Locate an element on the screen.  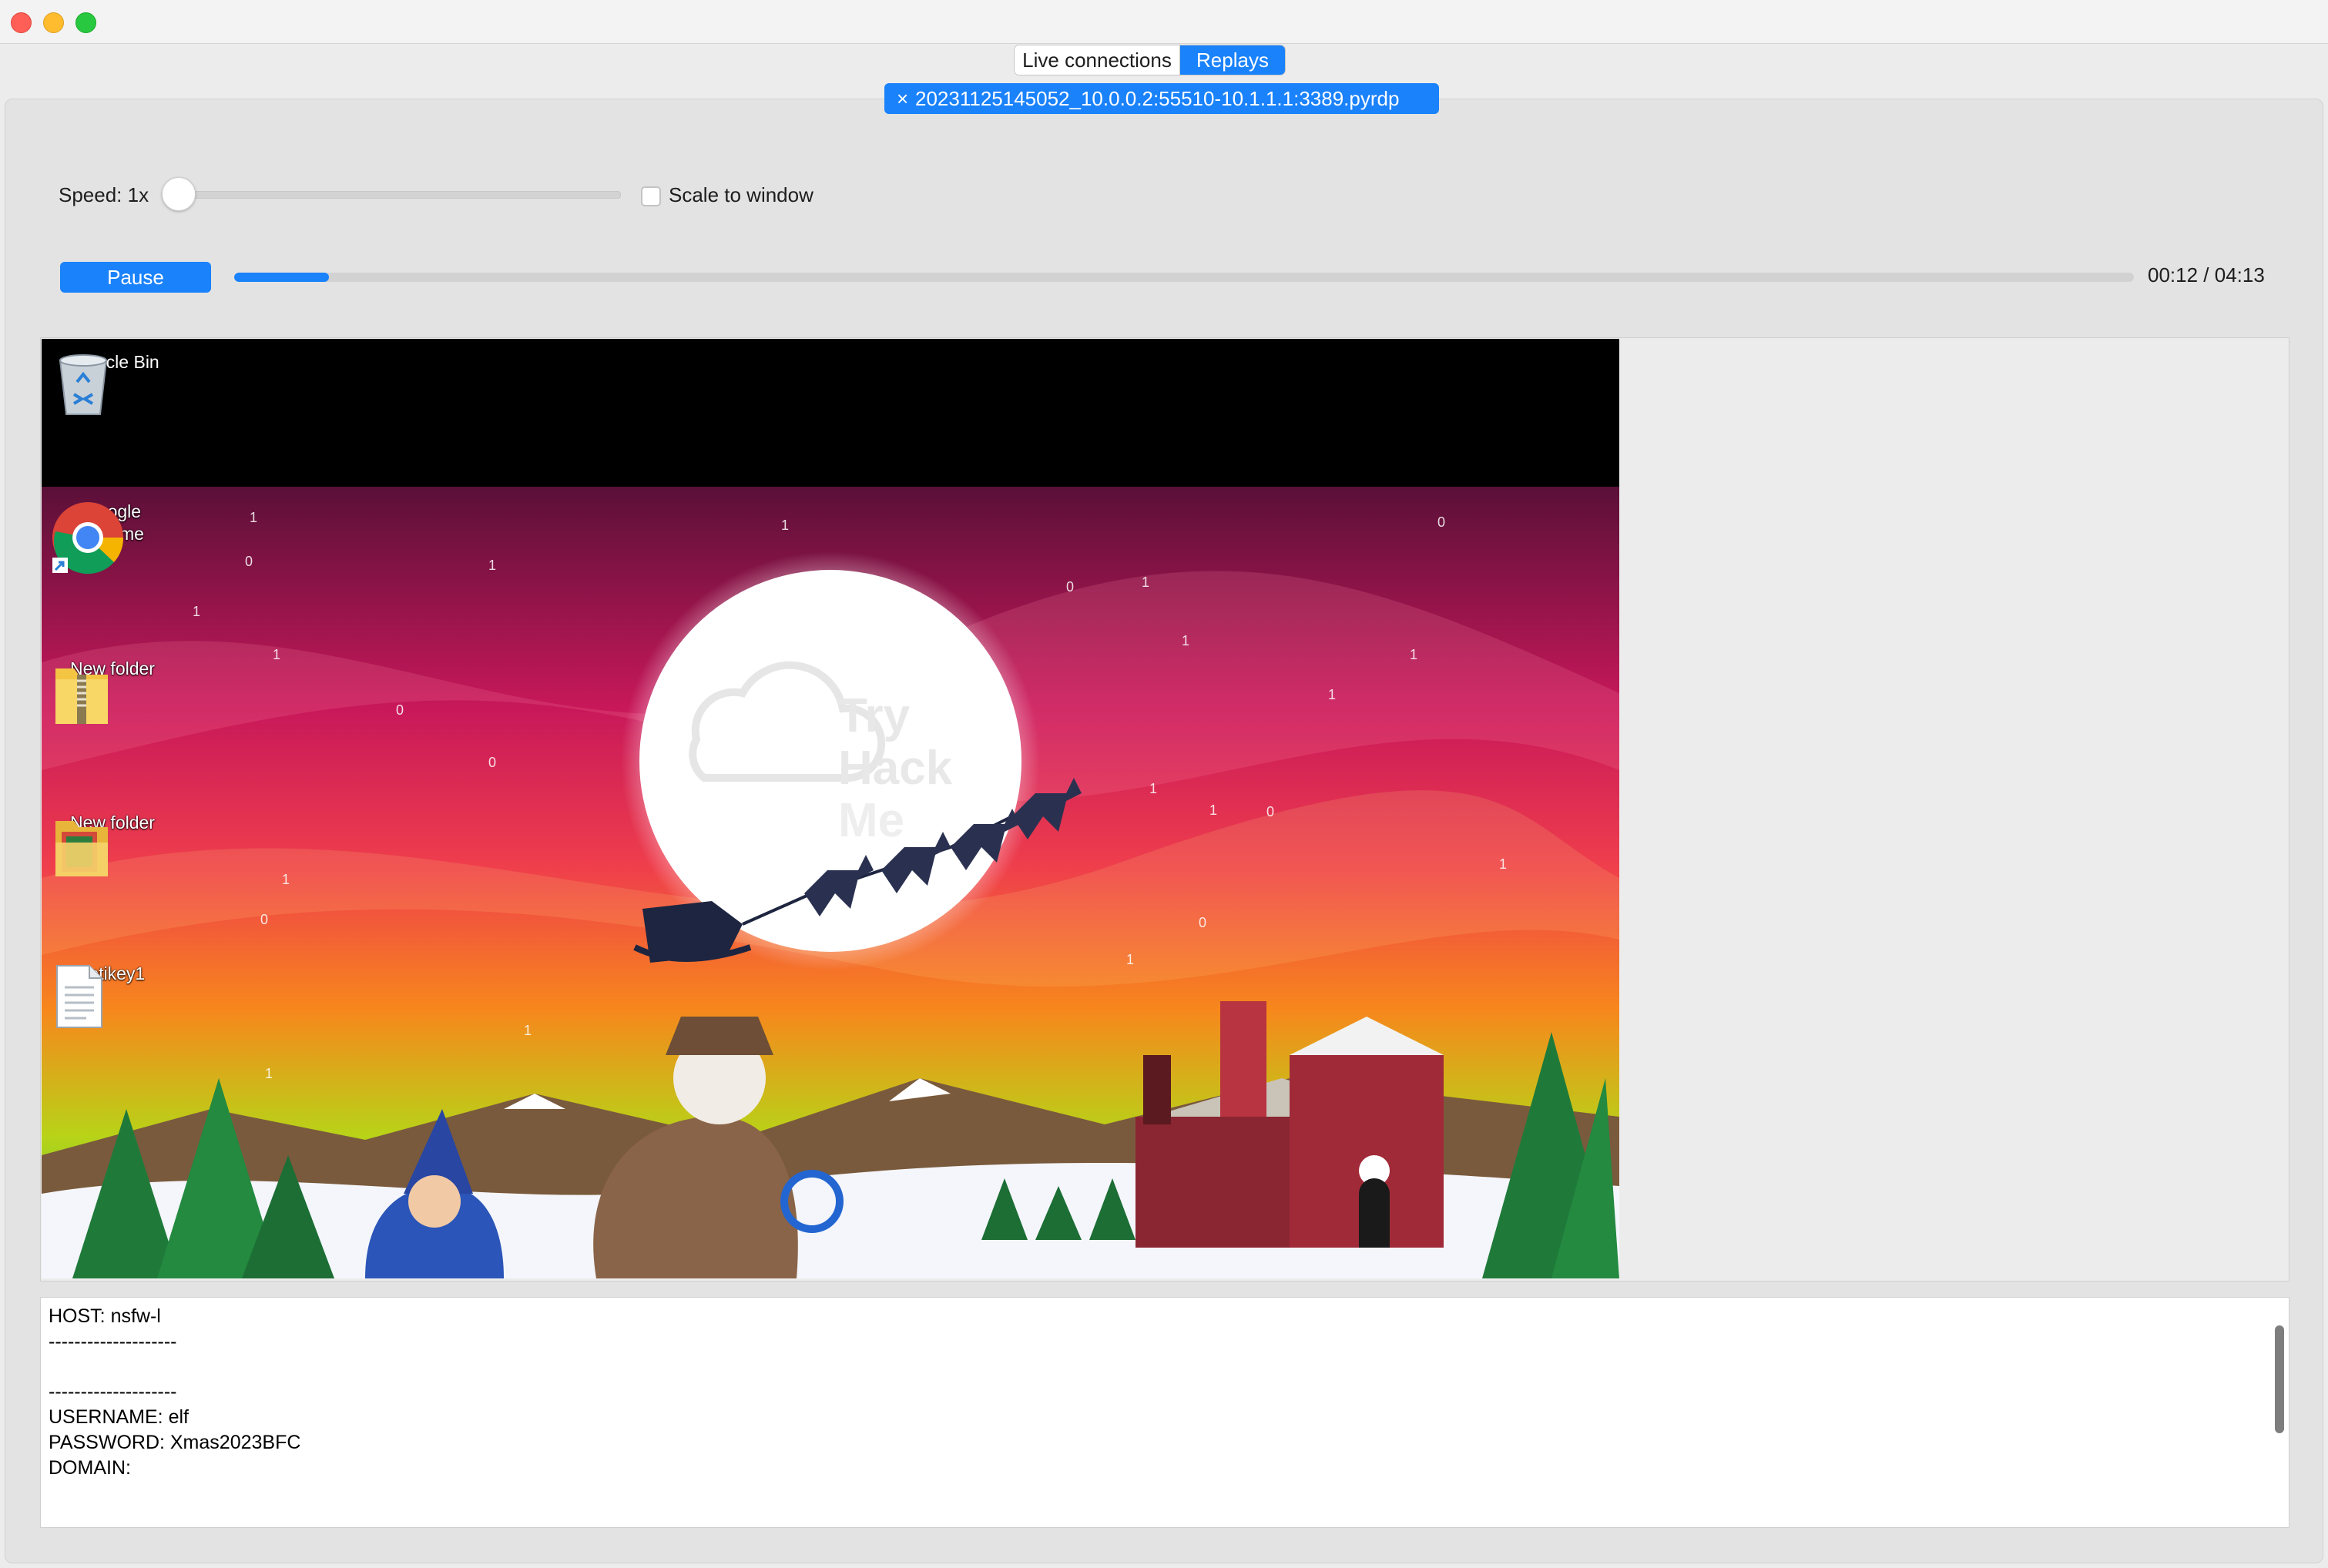
desktop-icon-new-folder: New folder is located at coordinates (112, 844).